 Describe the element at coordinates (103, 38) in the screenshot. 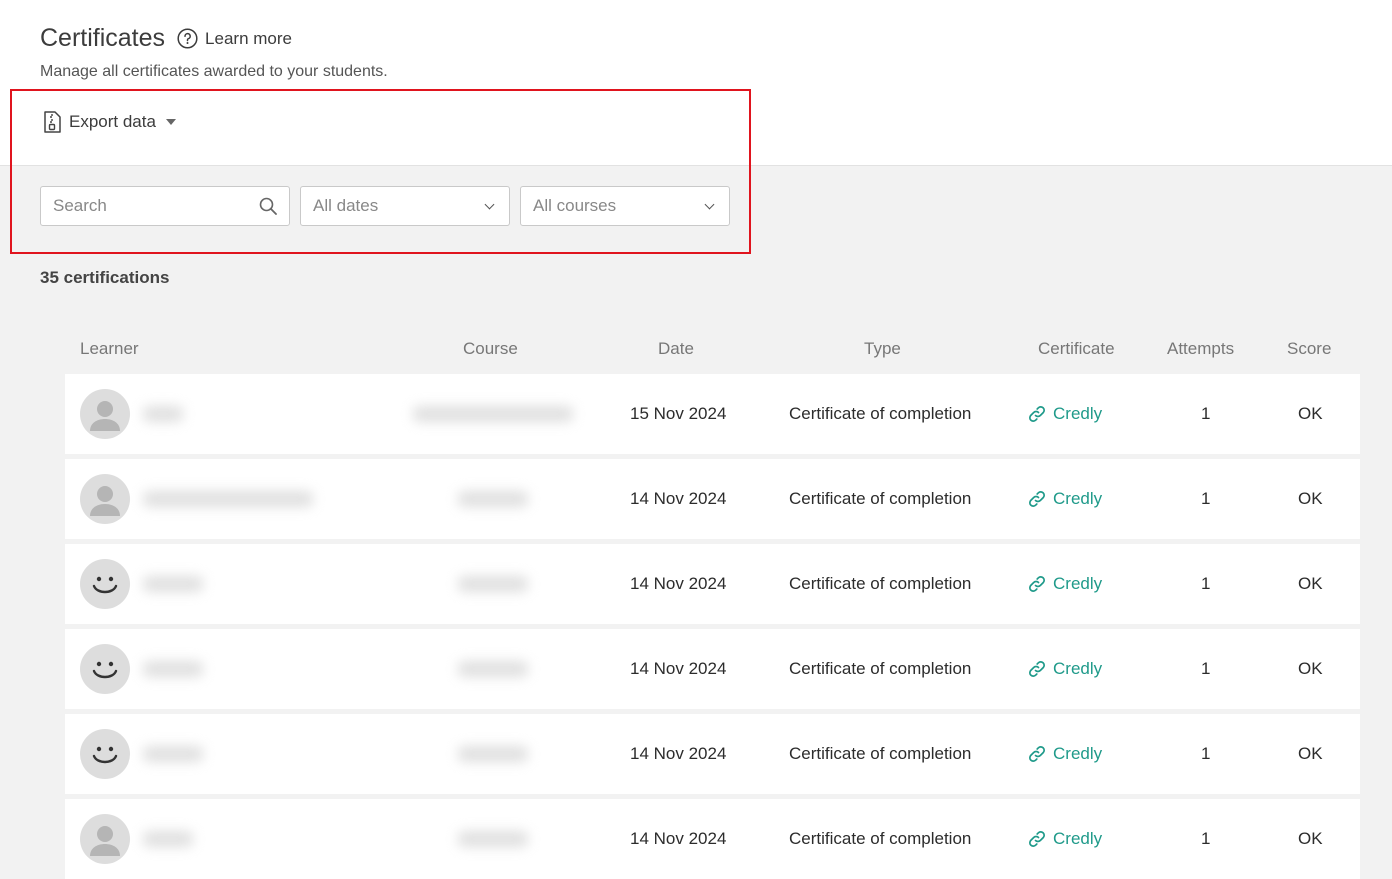

I see `page-title: Certificates` at that location.